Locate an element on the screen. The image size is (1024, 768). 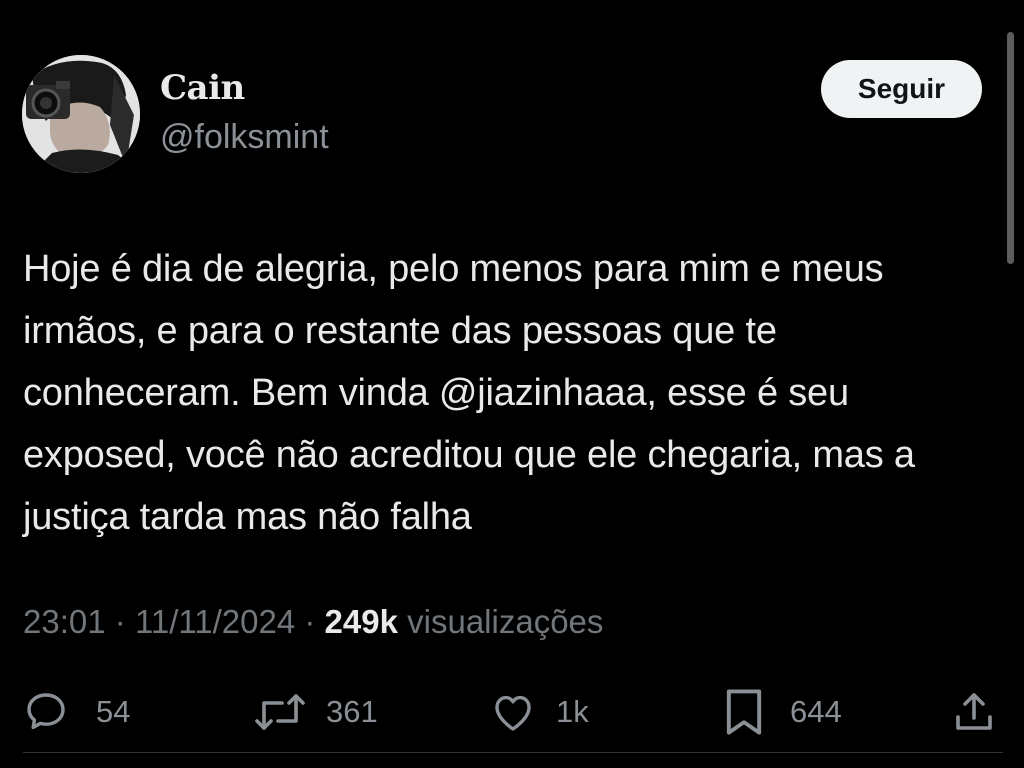
reply-button: 54 is located at coordinates (76, 712).